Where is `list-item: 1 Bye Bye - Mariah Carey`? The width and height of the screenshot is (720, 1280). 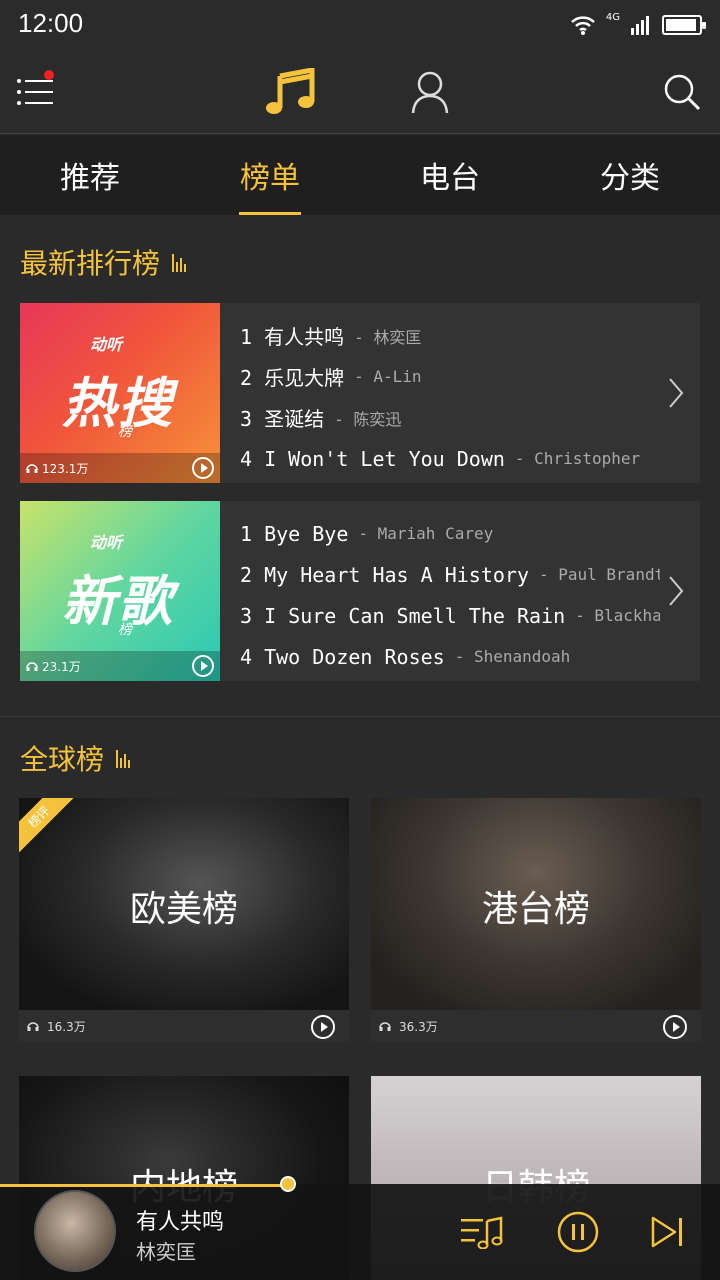
list-item: 1 Bye Bye - Mariah Carey is located at coordinates (450, 533).